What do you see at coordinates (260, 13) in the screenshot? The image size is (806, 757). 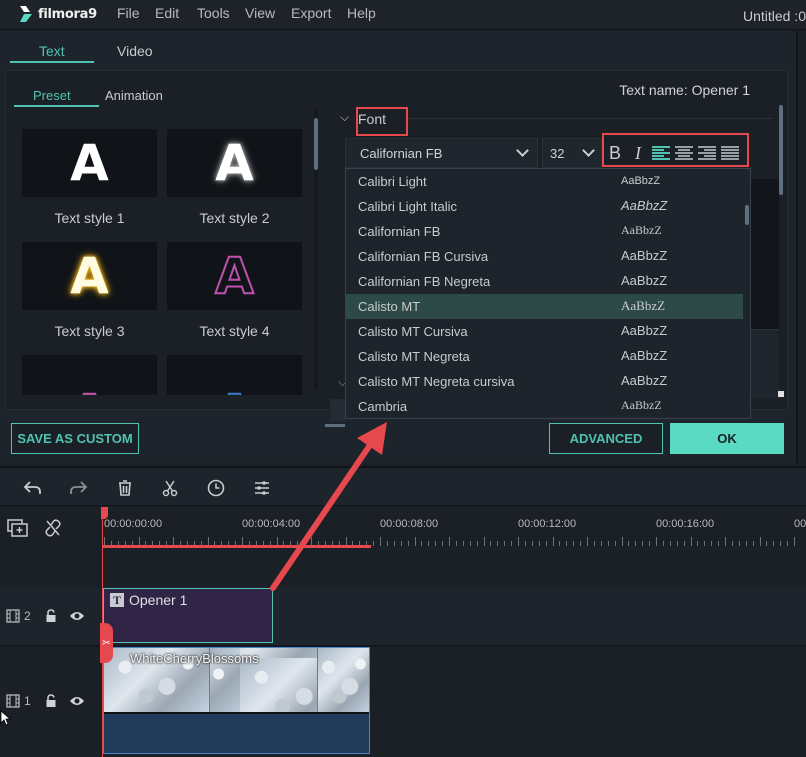 I see `menu-view: View` at bounding box center [260, 13].